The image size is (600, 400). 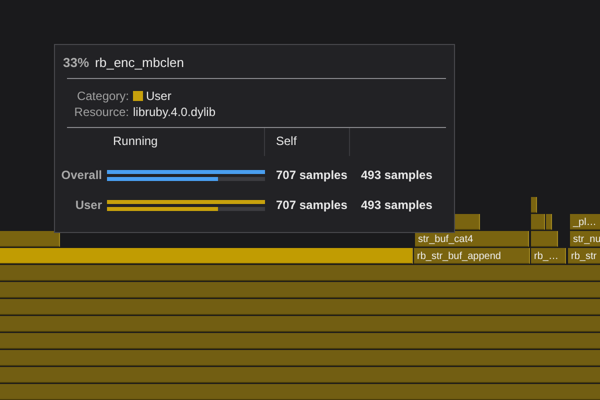 I want to click on flame-frame: str_buf_cat4, so click(x=472, y=239).